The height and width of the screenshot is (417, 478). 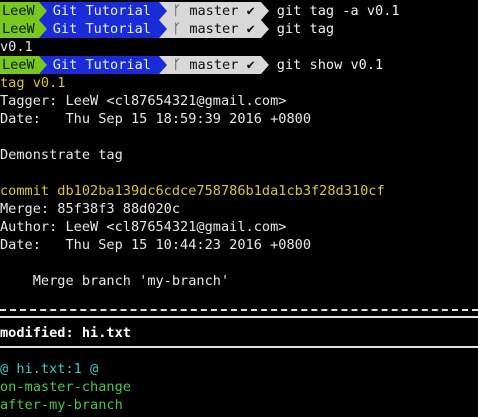 What do you see at coordinates (239, 310) in the screenshot?
I see `diff-separator-top` at bounding box center [239, 310].